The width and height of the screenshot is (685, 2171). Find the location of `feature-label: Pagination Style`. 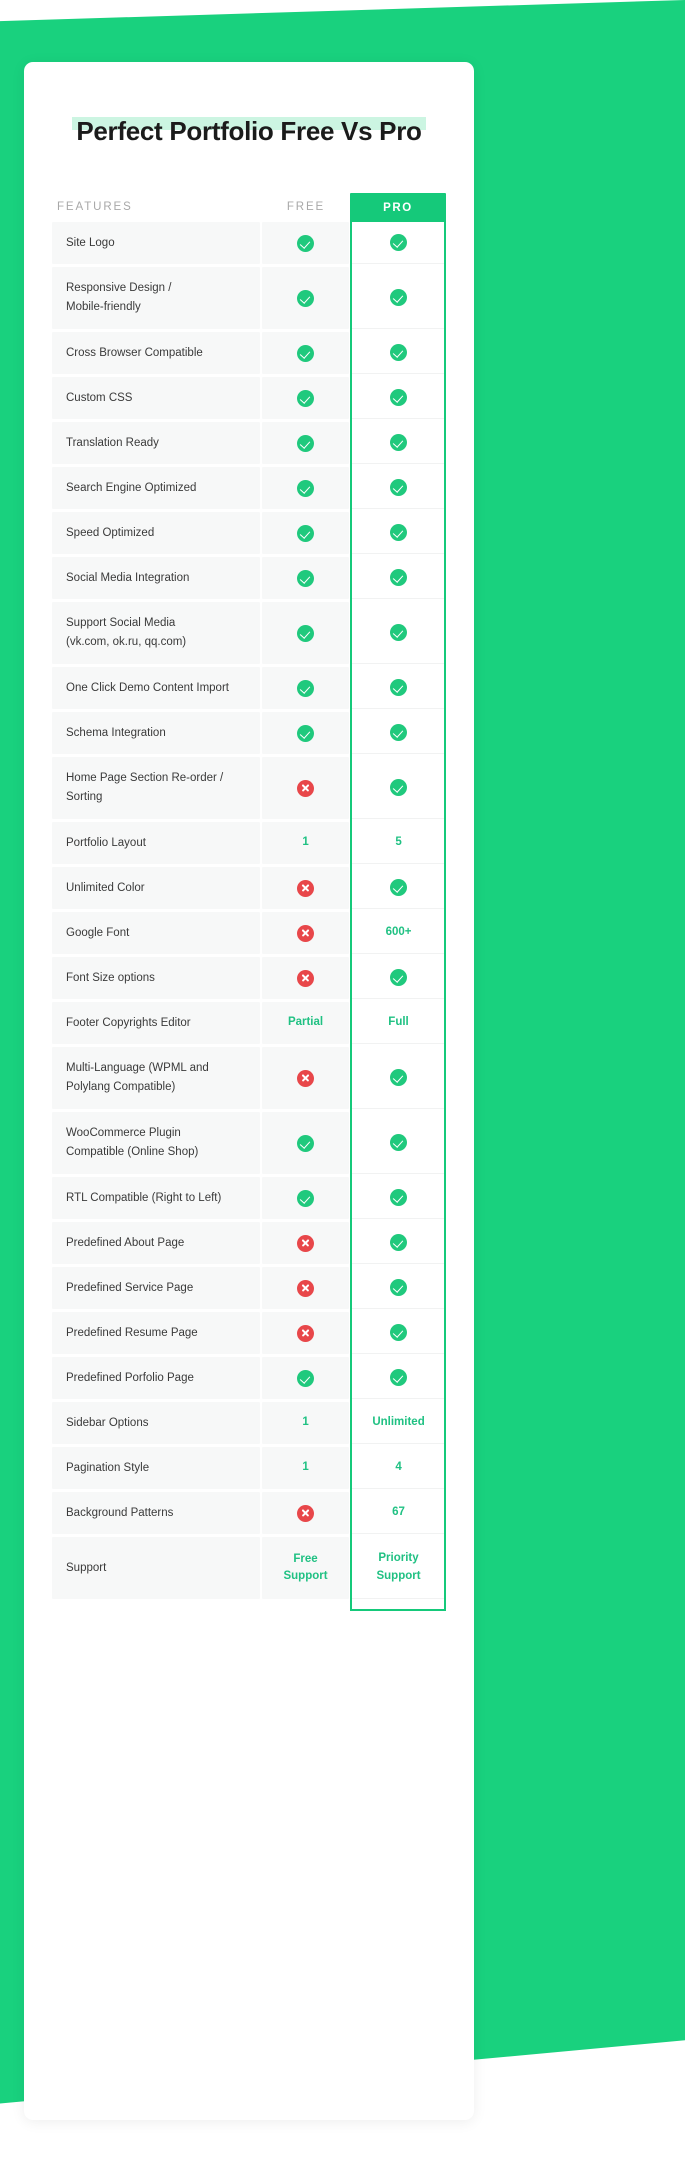

feature-label: Pagination Style is located at coordinates (108, 1467).